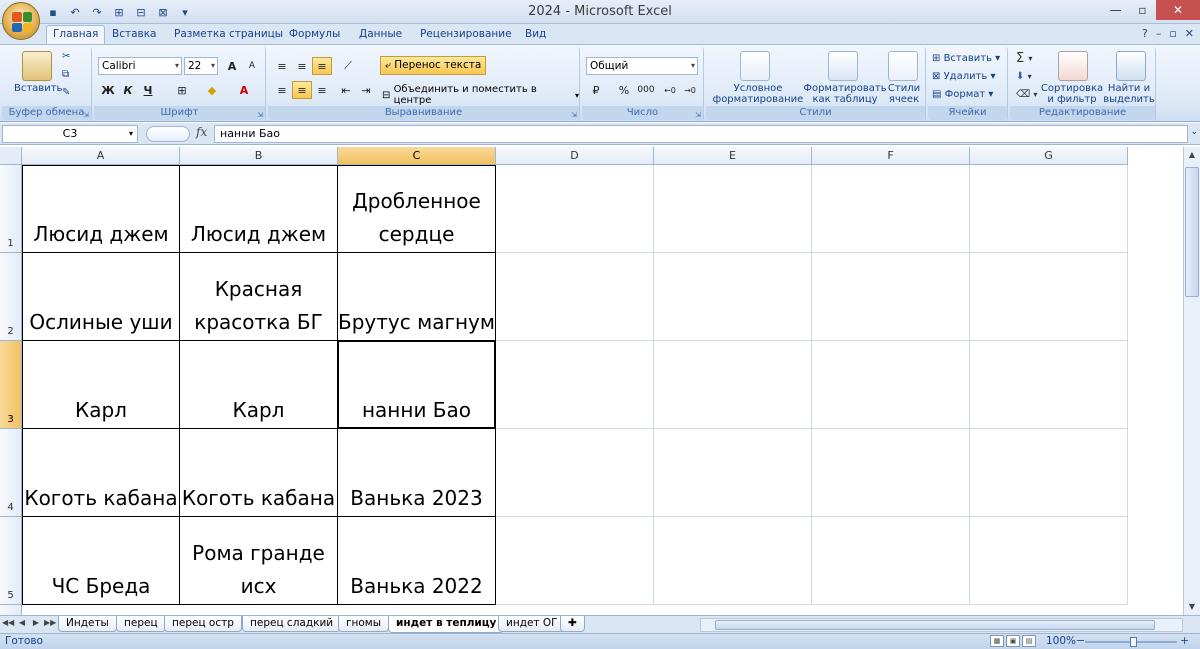 The height and width of the screenshot is (649, 1200). Describe the element at coordinates (1189, 33) in the screenshot. I see `close-window-icon: ✕` at that location.